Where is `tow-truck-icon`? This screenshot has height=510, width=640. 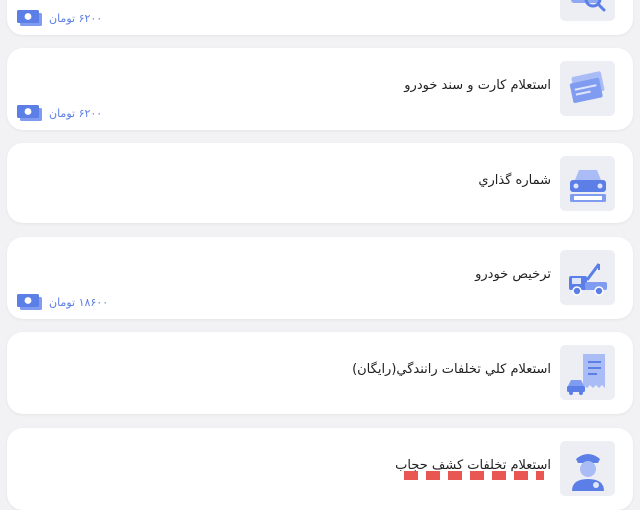
tow-truck-icon is located at coordinates (587, 279).